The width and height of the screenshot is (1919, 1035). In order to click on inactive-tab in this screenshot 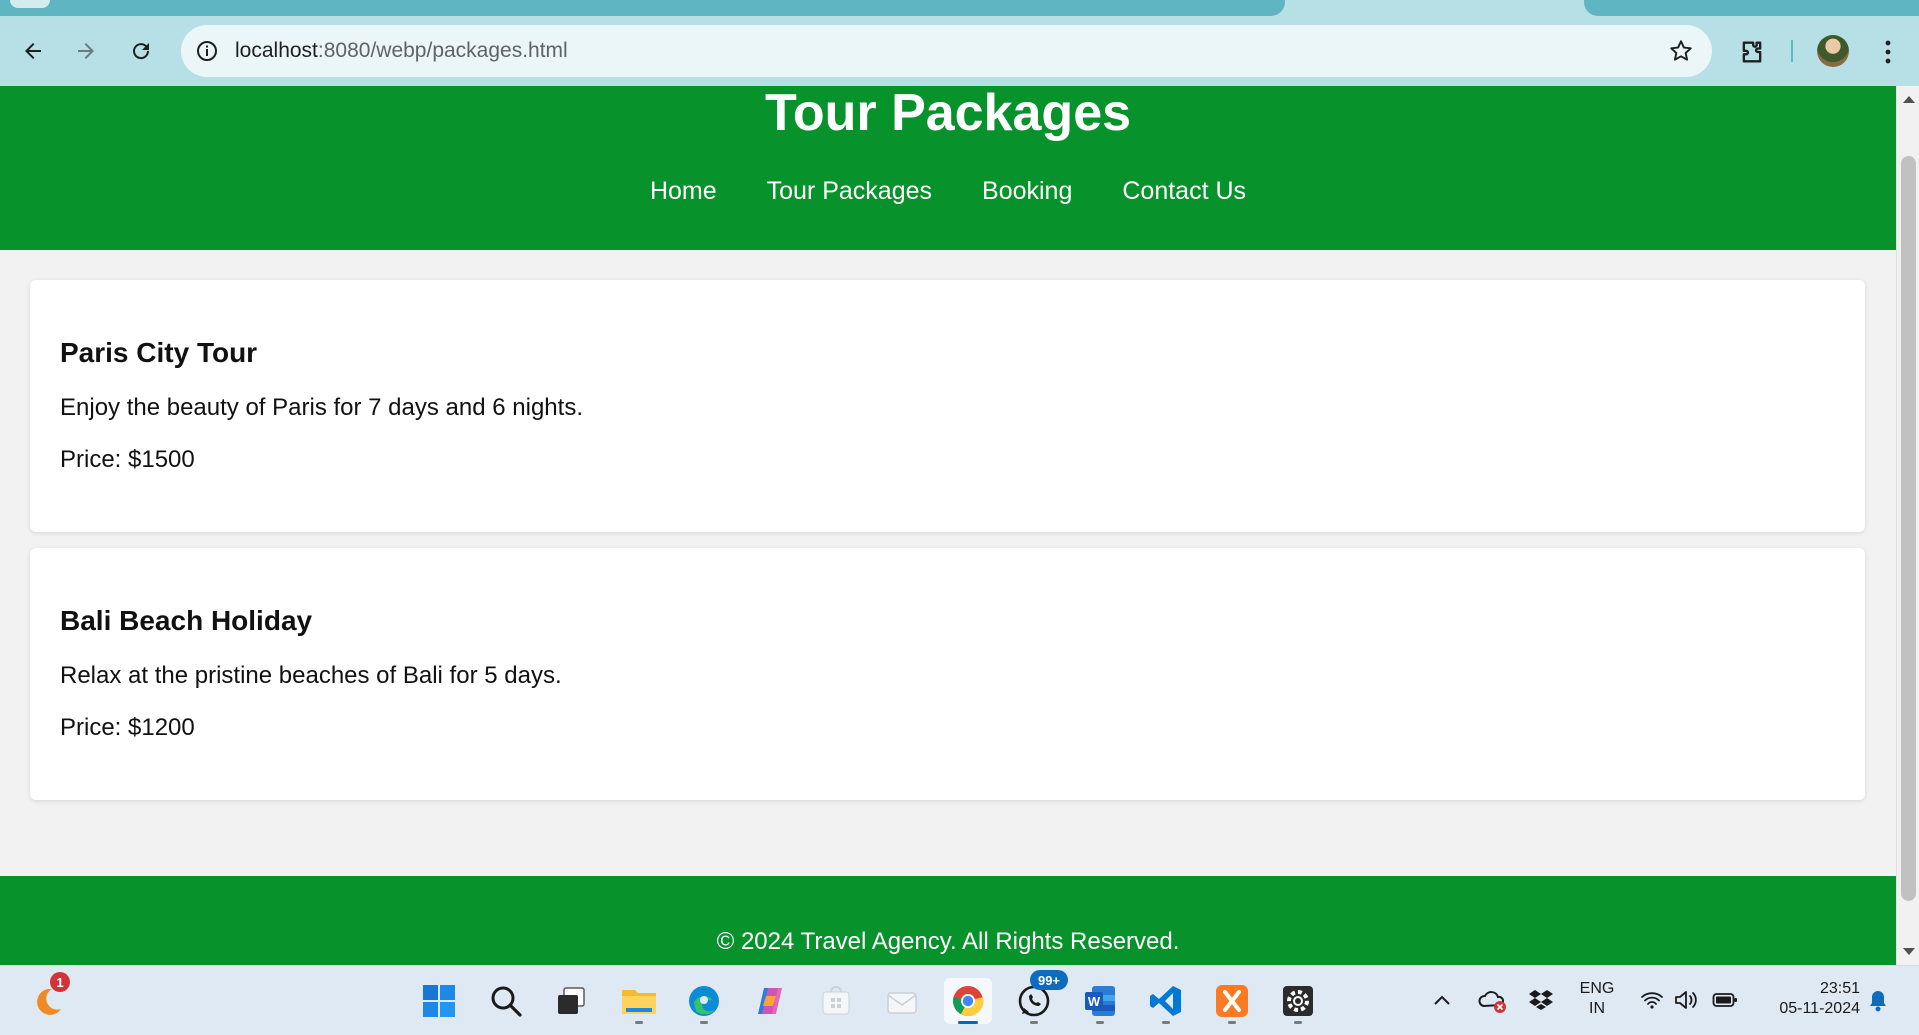, I will do `click(1751, 8)`.